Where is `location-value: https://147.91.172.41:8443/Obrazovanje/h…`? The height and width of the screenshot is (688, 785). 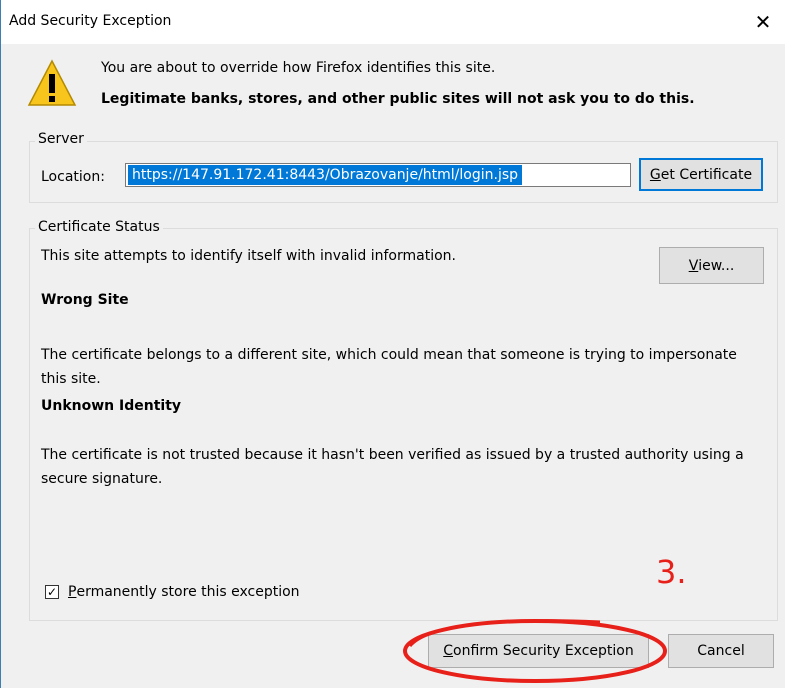 location-value: https://147.91.172.41:8443/Obrazovanje/h… is located at coordinates (325, 175).